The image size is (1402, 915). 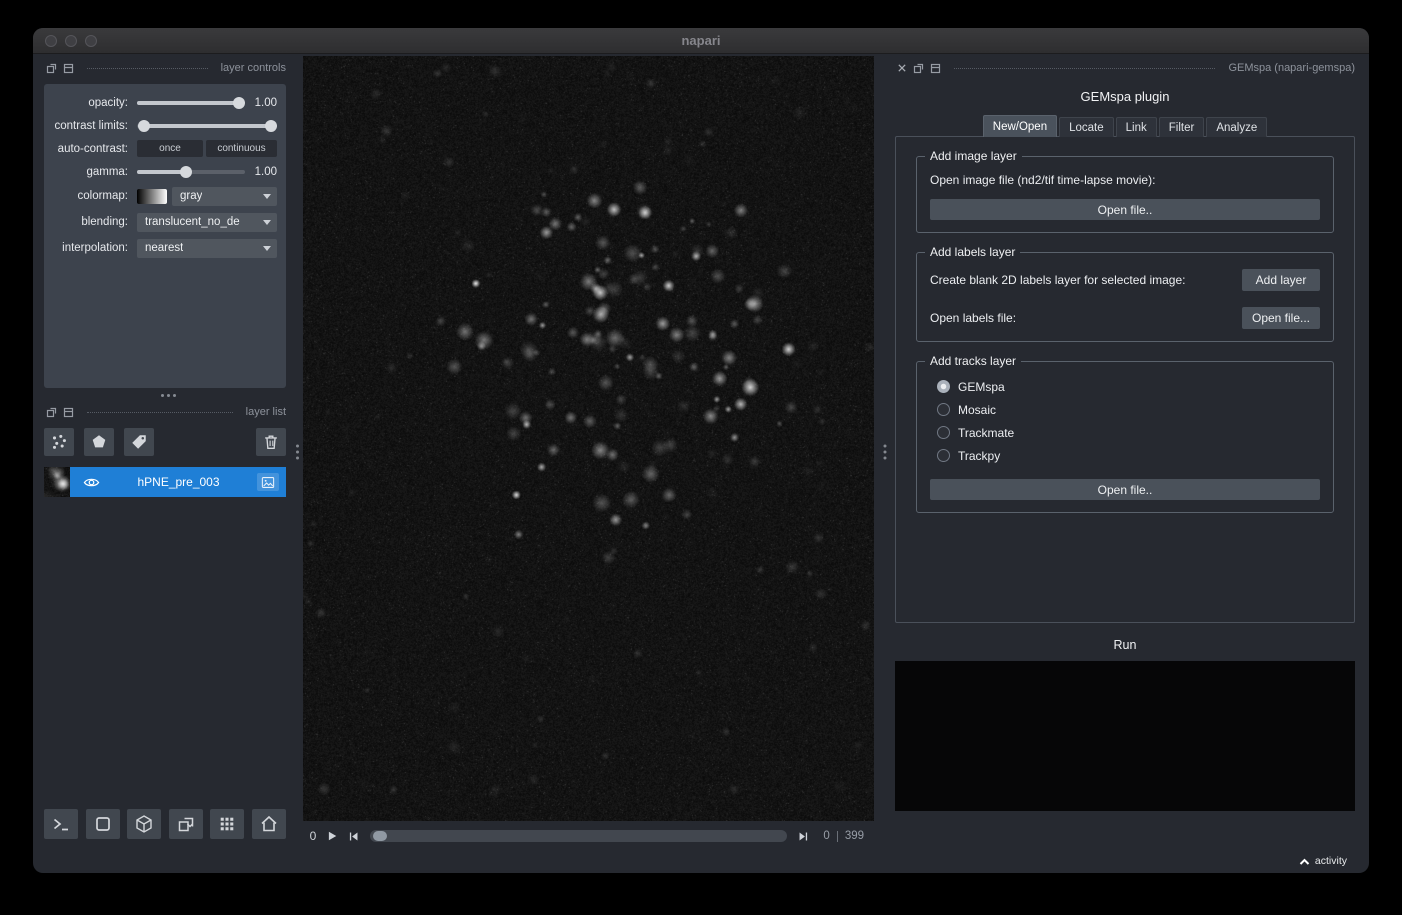 I want to click on transpose-icon, so click(x=186, y=824).